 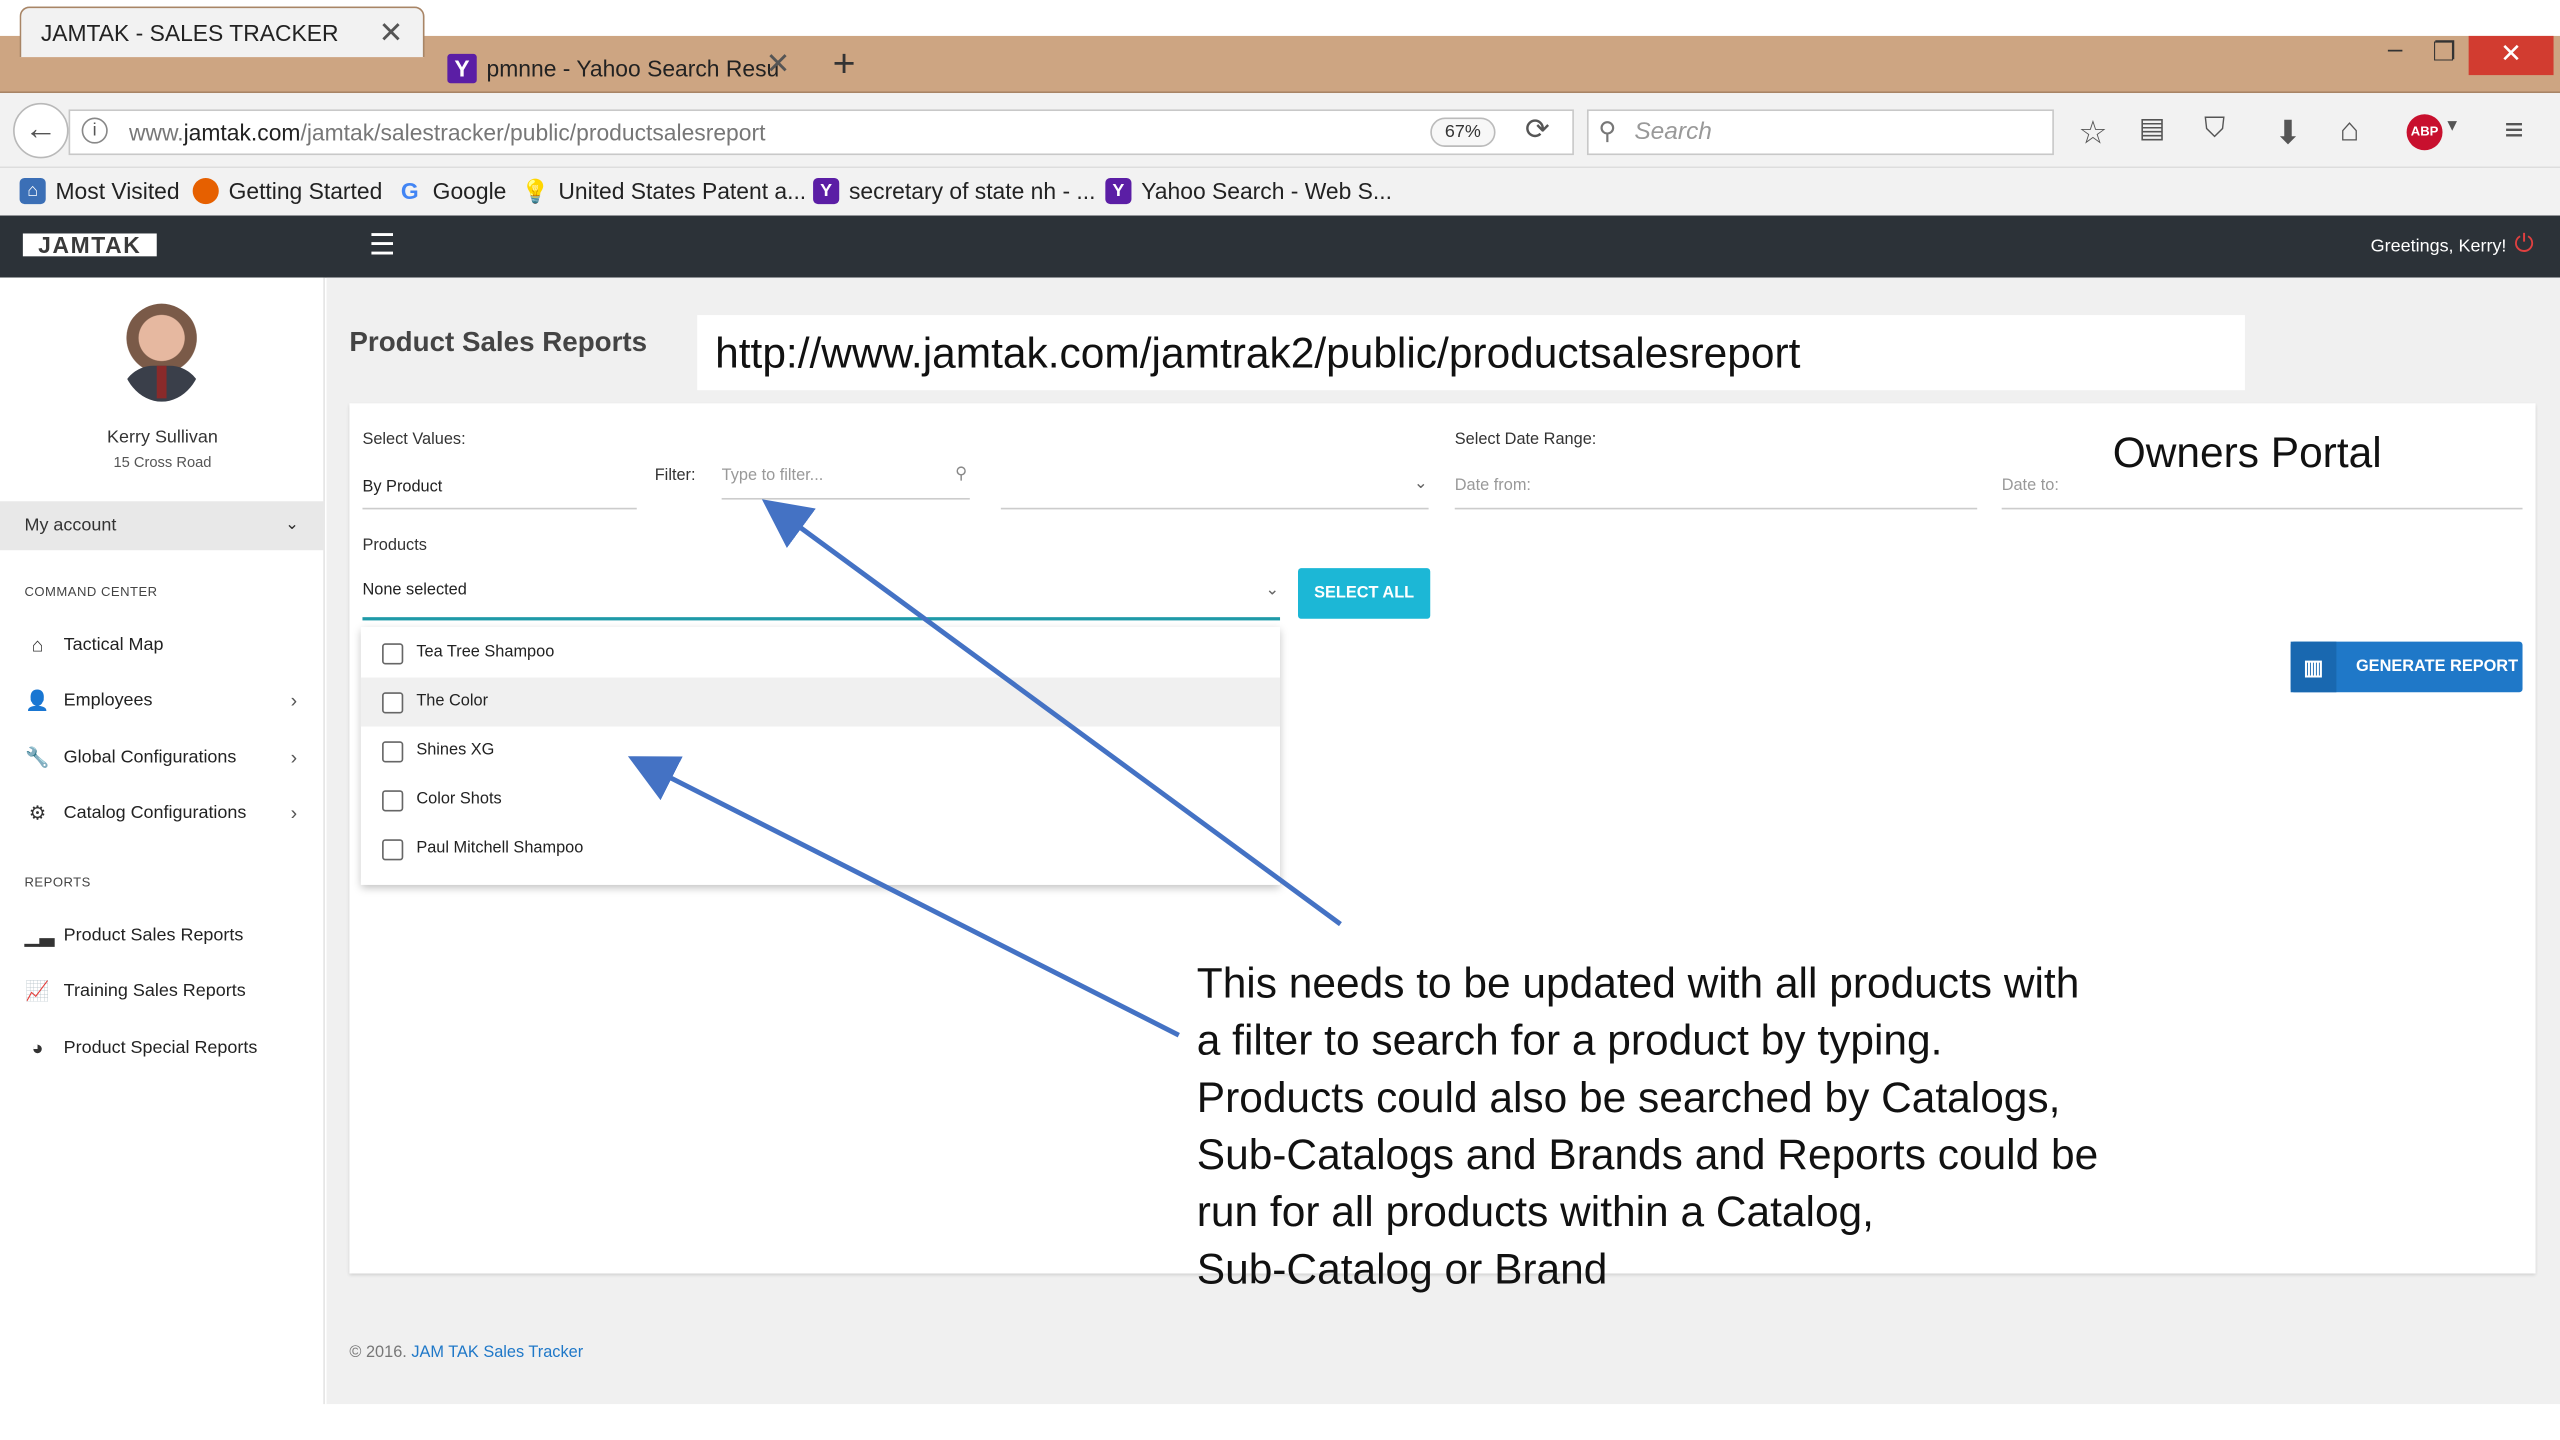 What do you see at coordinates (91, 592) in the screenshot?
I see `section-command-center: COMMAND CENTER` at bounding box center [91, 592].